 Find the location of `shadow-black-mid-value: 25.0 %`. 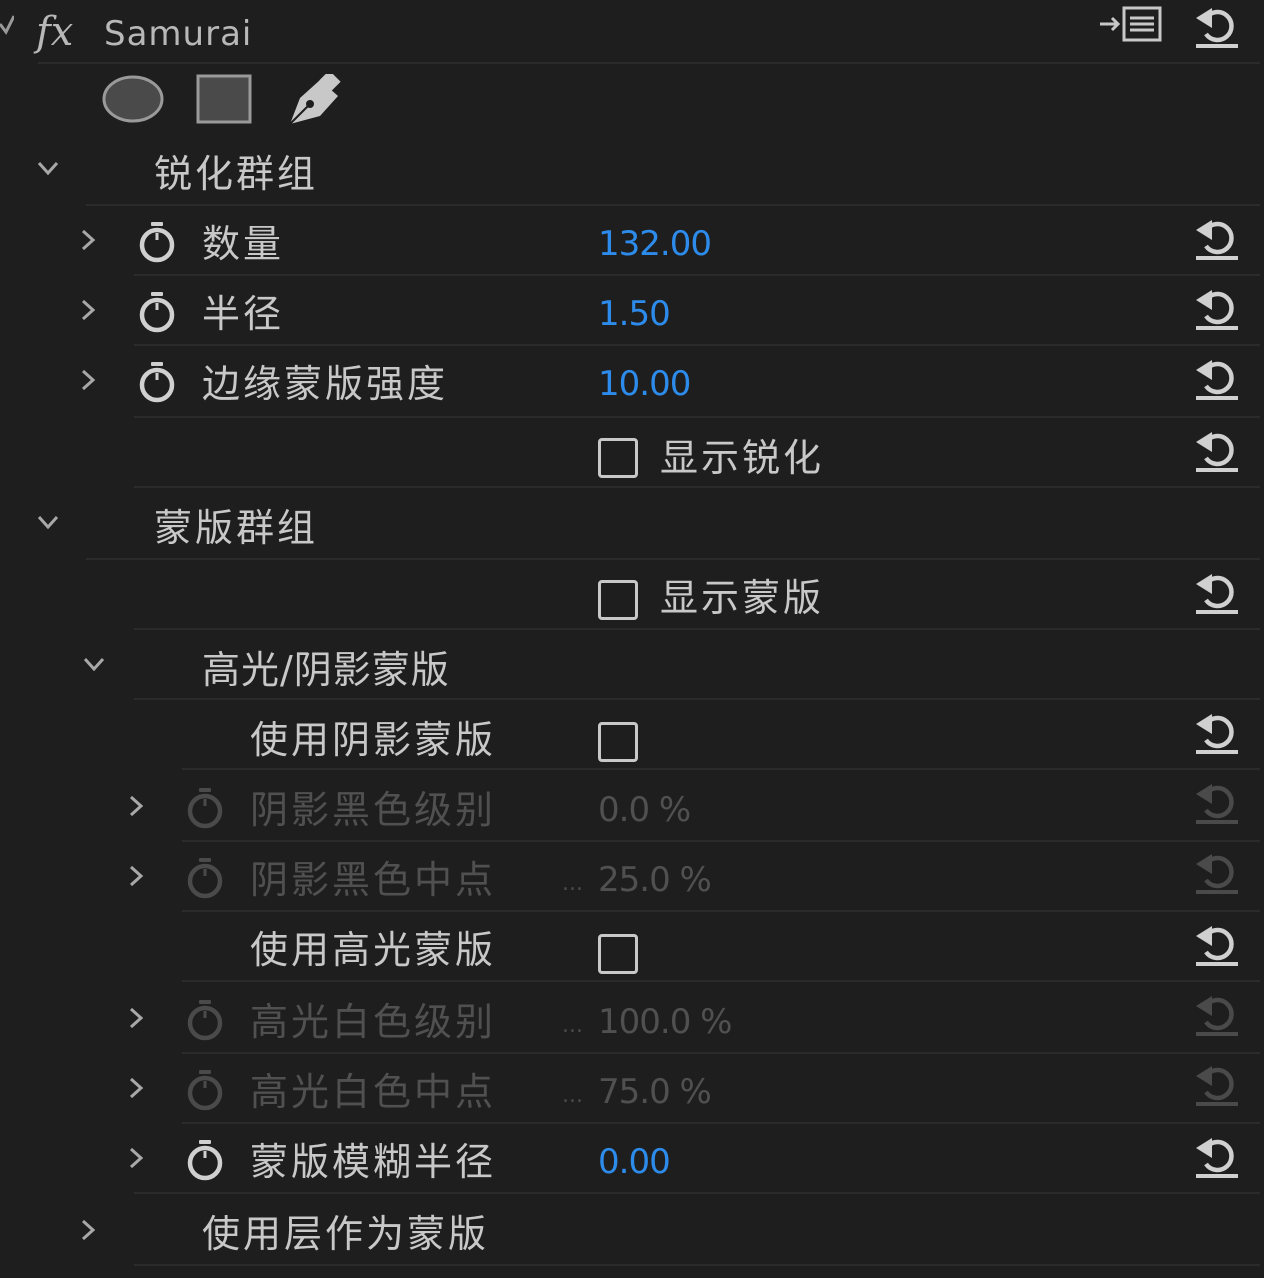

shadow-black-mid-value: 25.0 % is located at coordinates (655, 880).